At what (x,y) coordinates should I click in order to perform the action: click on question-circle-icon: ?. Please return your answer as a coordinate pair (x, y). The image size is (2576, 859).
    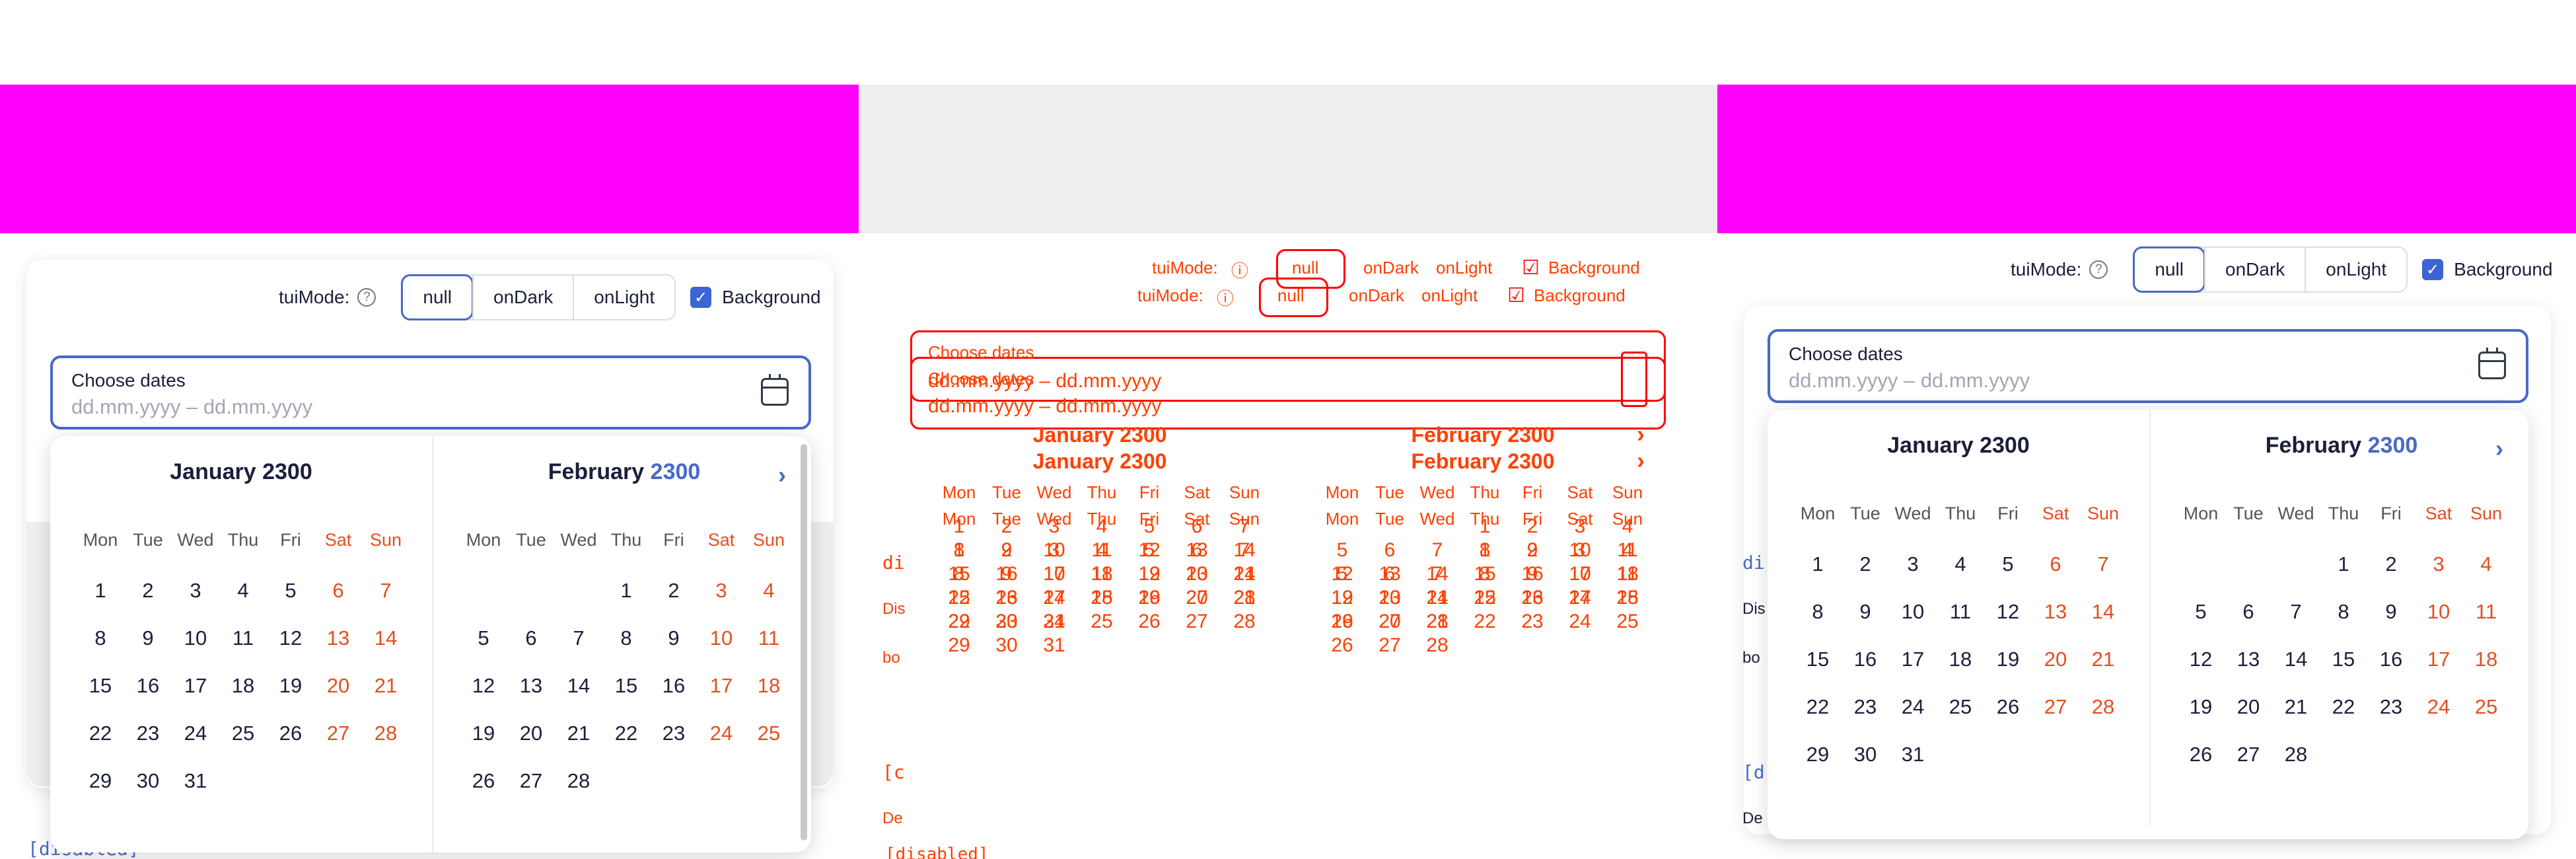
    Looking at the image, I should click on (2099, 269).